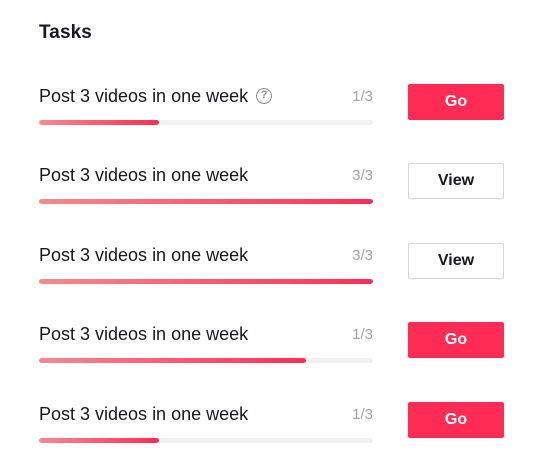 The image size is (548, 456). I want to click on task-row: Post 3 videos in one week ? 1/3 Go, so click(274, 114).